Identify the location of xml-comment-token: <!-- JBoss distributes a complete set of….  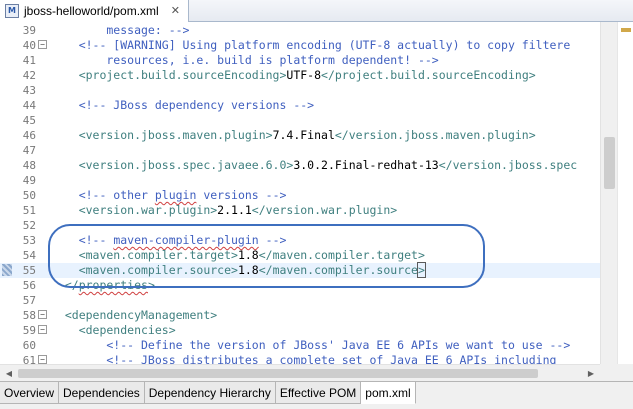
(304, 358).